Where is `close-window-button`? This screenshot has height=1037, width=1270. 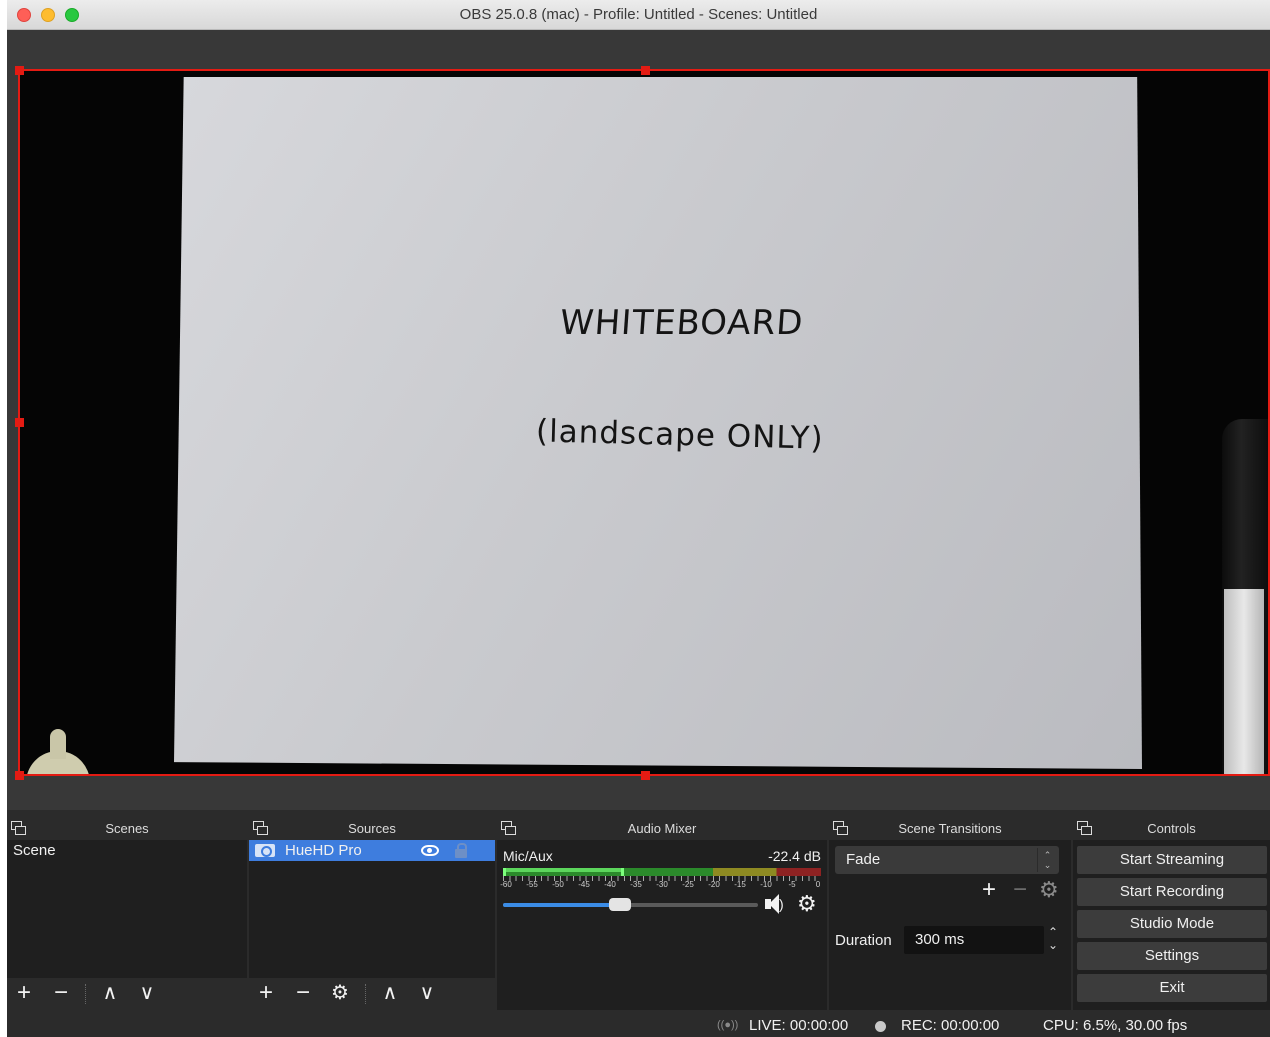
close-window-button is located at coordinates (24, 15).